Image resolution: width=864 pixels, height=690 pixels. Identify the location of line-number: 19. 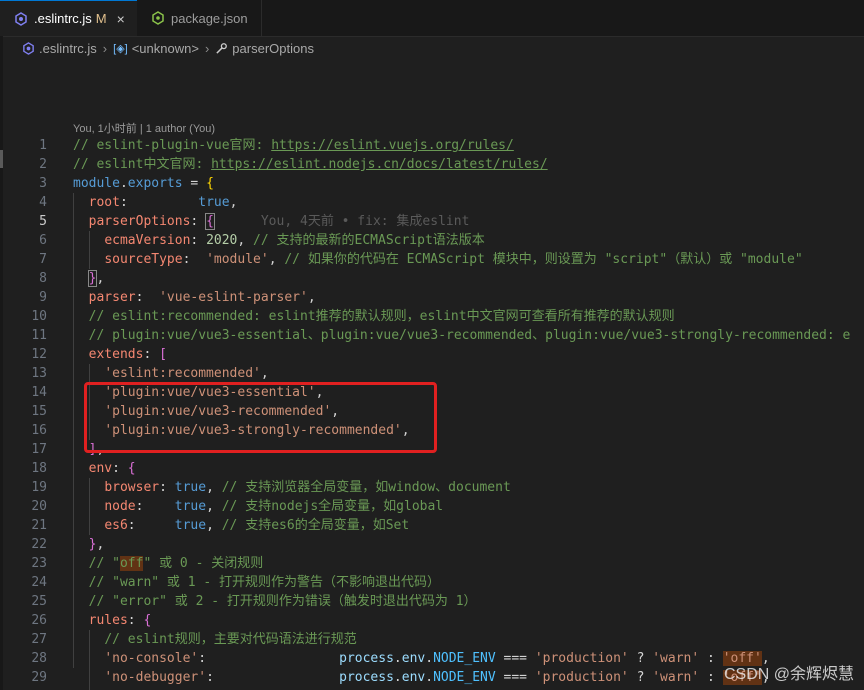
(39, 487).